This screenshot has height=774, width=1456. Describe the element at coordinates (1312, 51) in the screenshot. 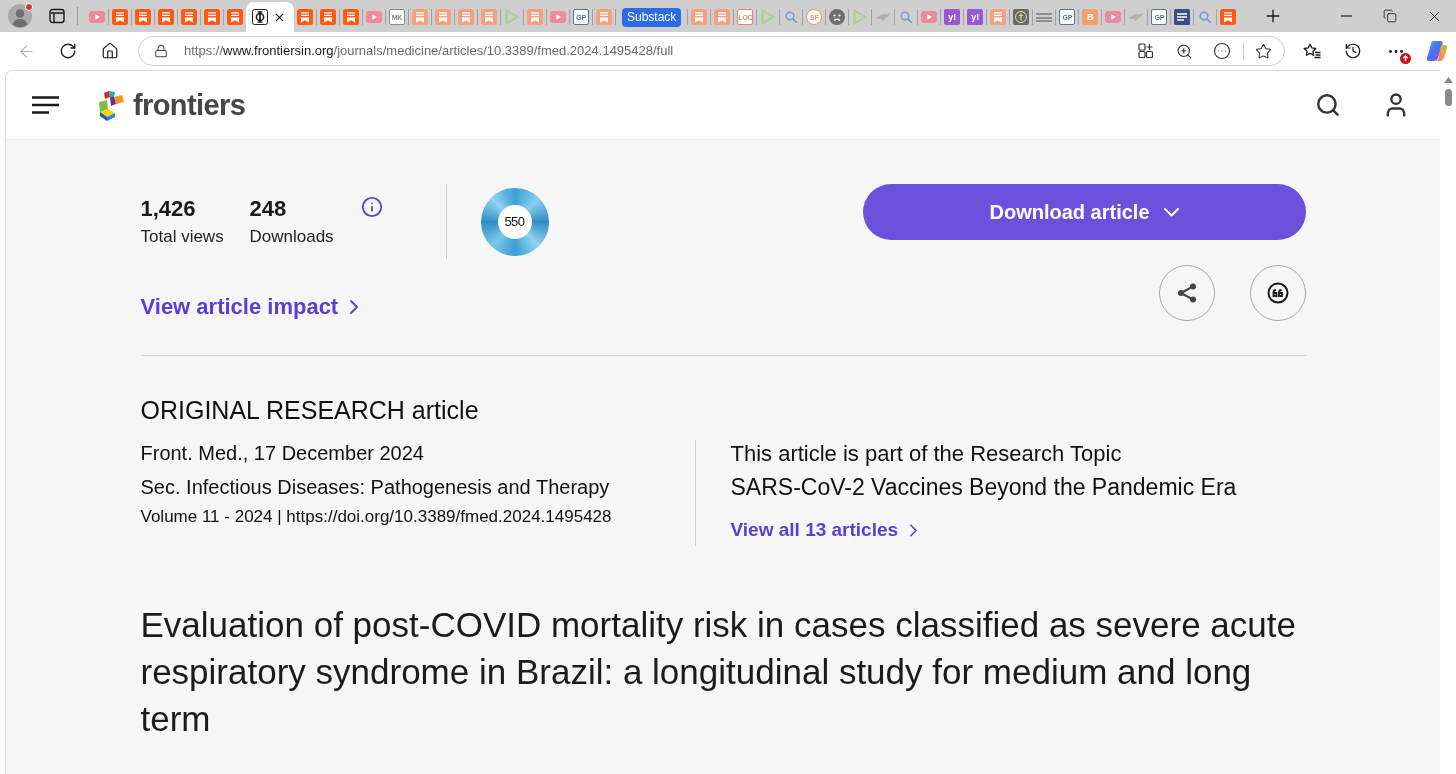

I see `star-list-icon` at that location.